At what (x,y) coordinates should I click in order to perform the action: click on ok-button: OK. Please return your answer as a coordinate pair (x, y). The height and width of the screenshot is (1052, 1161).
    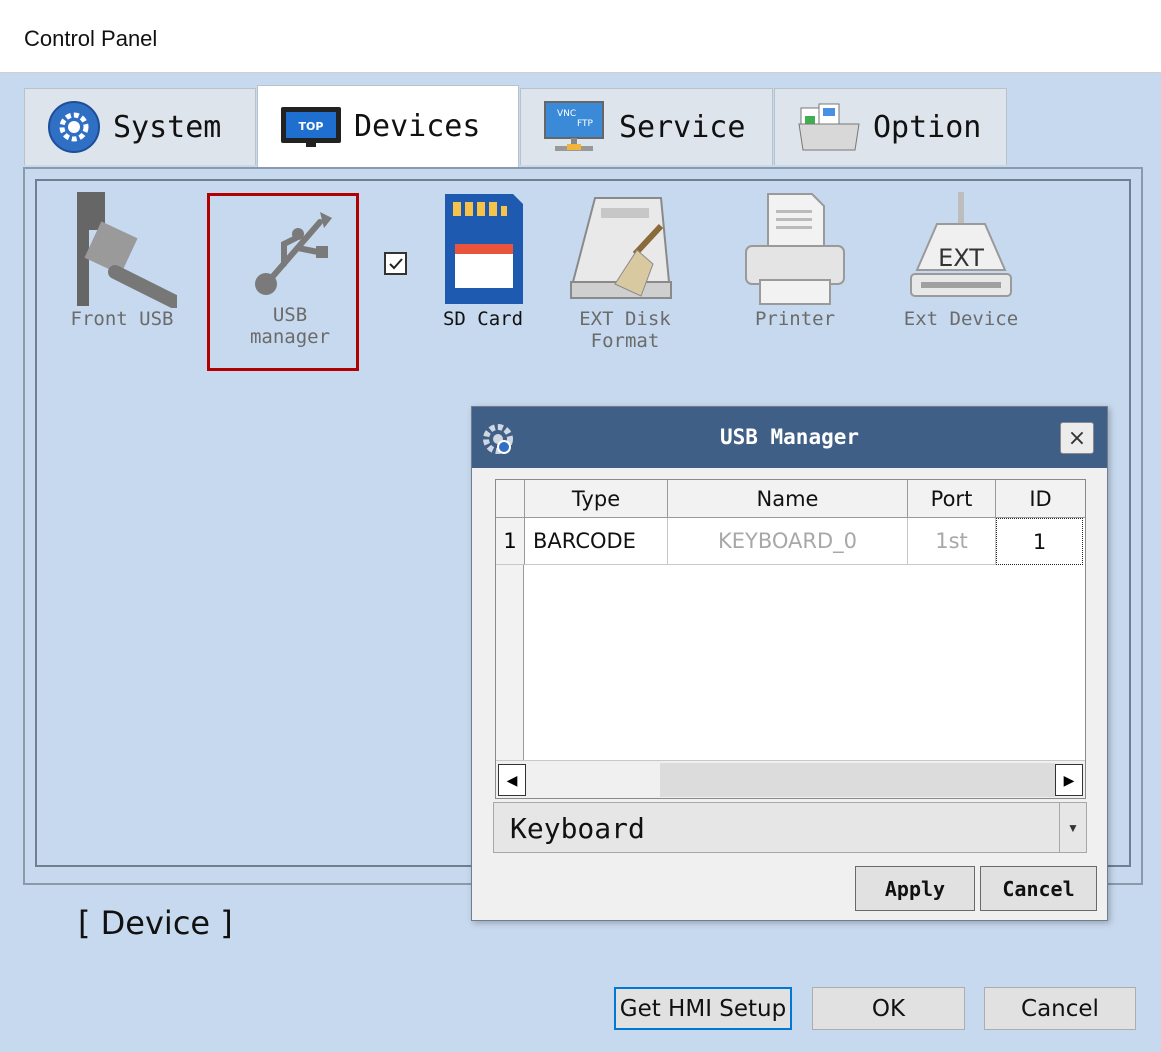
    Looking at the image, I should click on (888, 1008).